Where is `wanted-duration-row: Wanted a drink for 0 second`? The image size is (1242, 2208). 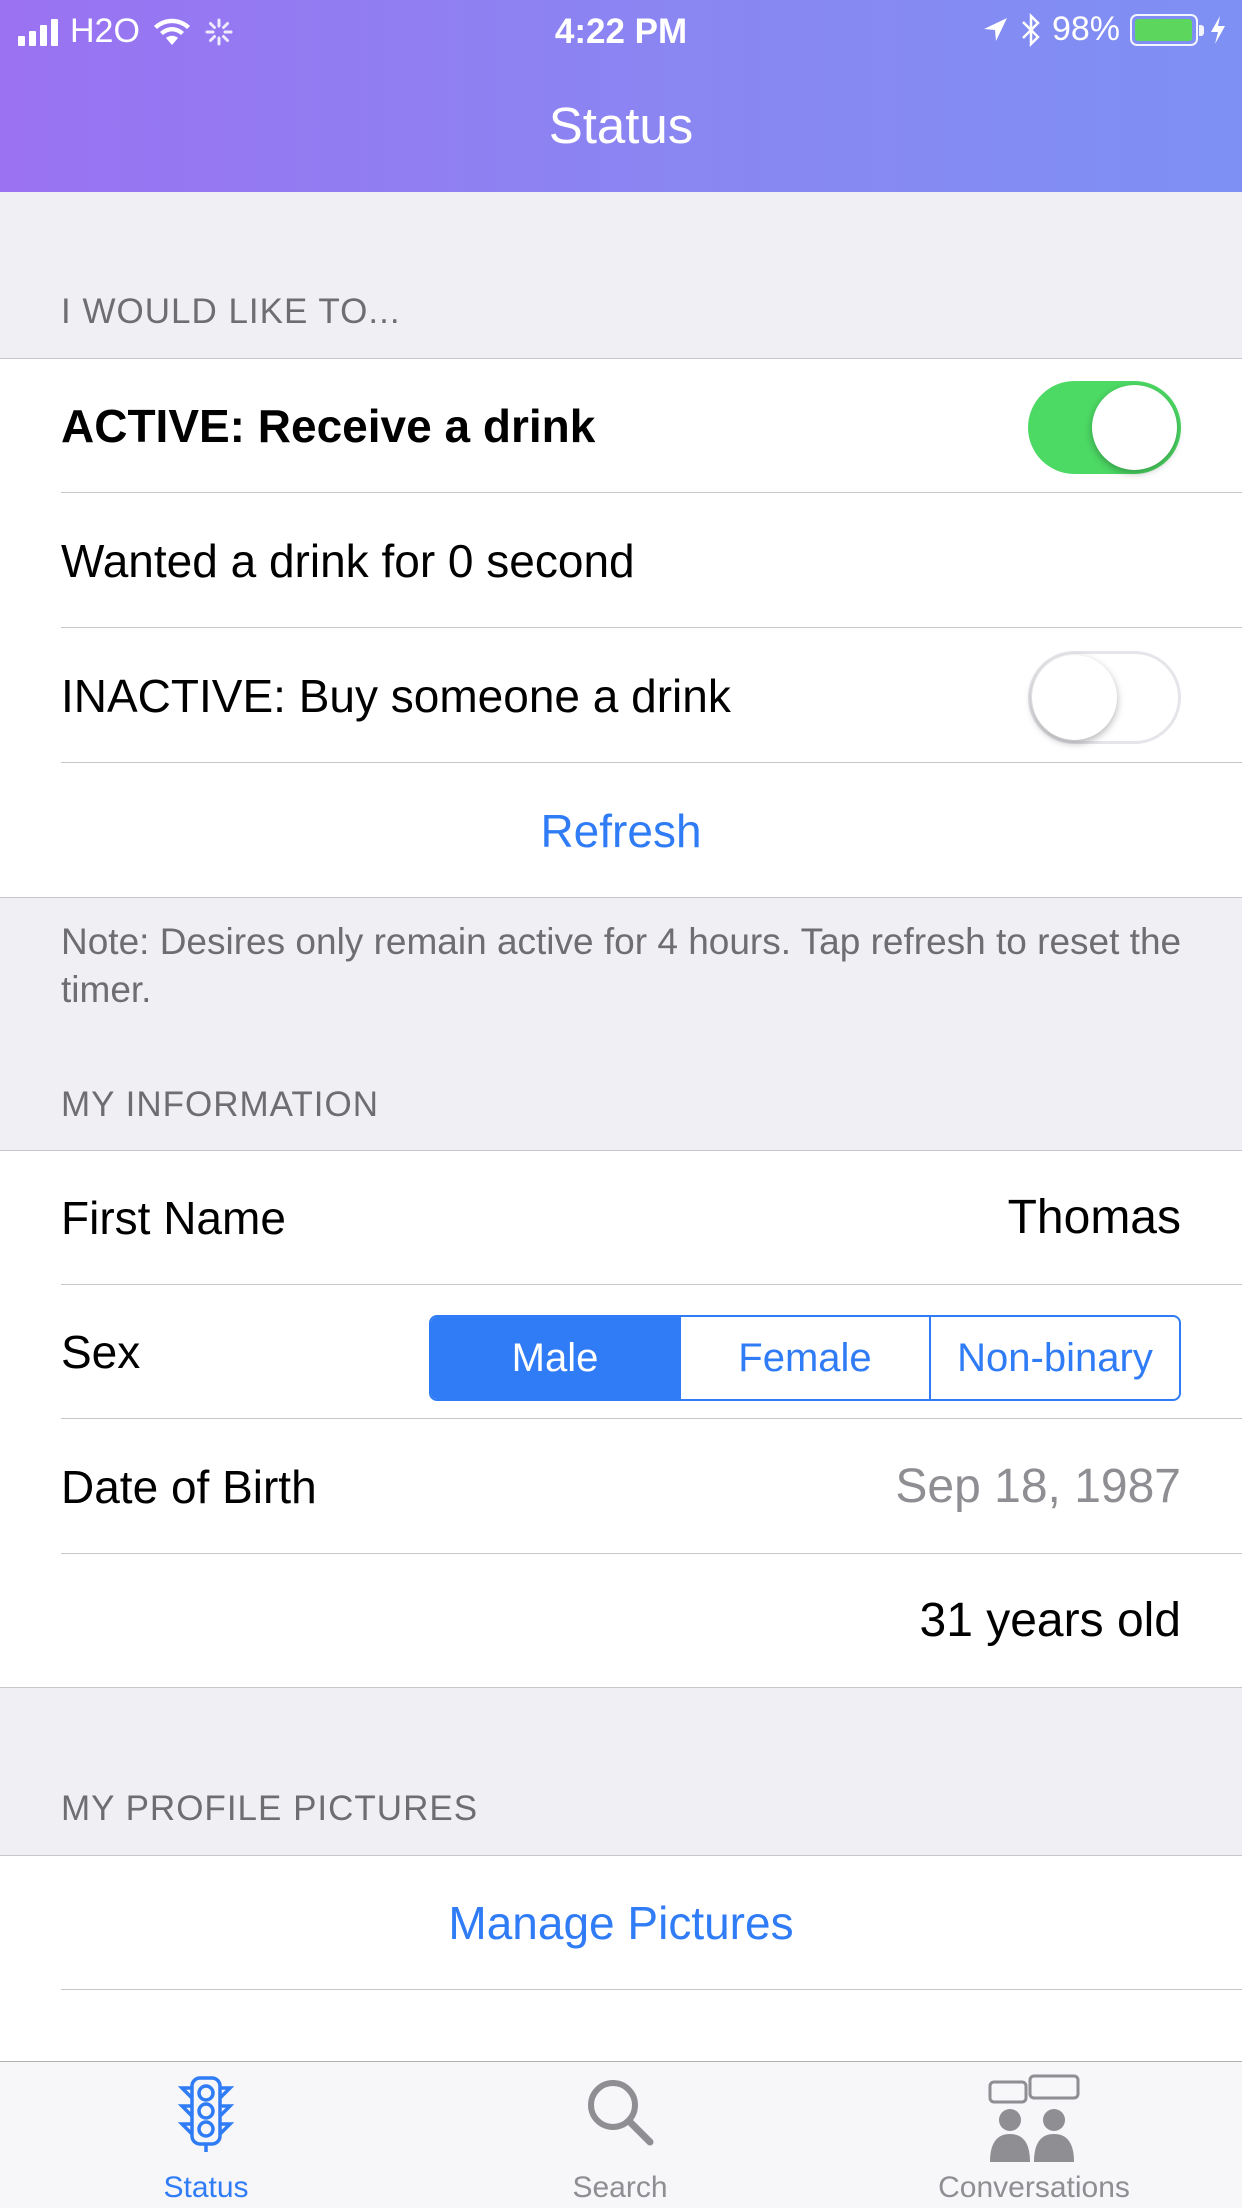
wanted-duration-row: Wanted a drink for 0 second is located at coordinates (621, 561).